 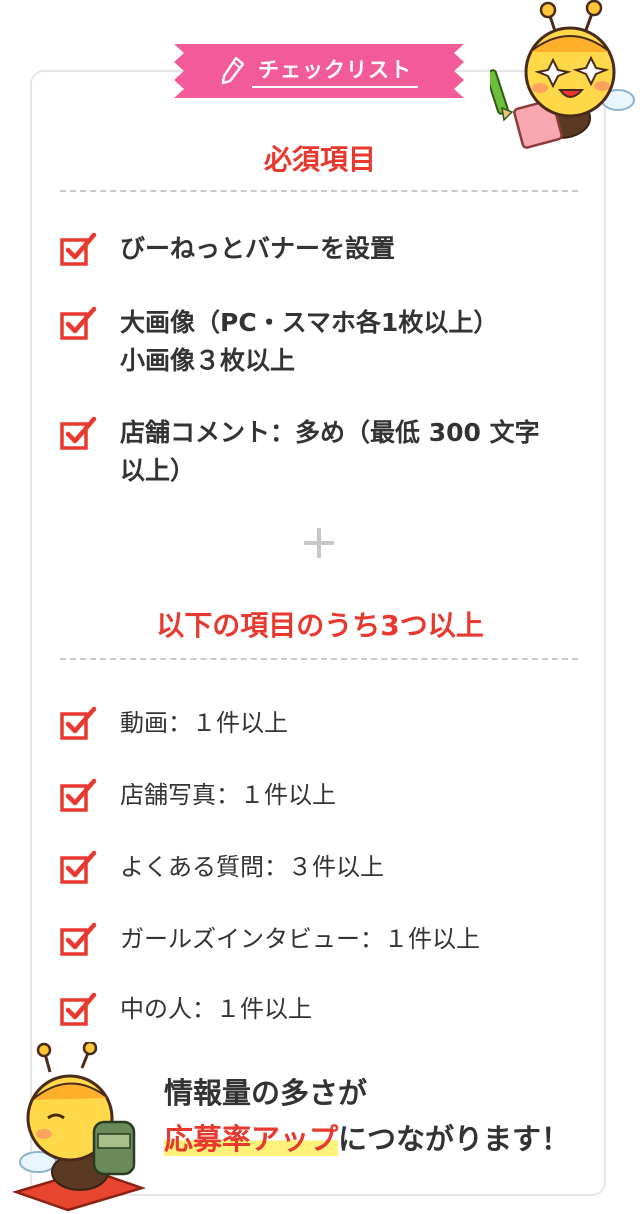 What do you see at coordinates (320, 625) in the screenshot?
I see `optional-section-title: 以下の項目のうち3つ以上` at bounding box center [320, 625].